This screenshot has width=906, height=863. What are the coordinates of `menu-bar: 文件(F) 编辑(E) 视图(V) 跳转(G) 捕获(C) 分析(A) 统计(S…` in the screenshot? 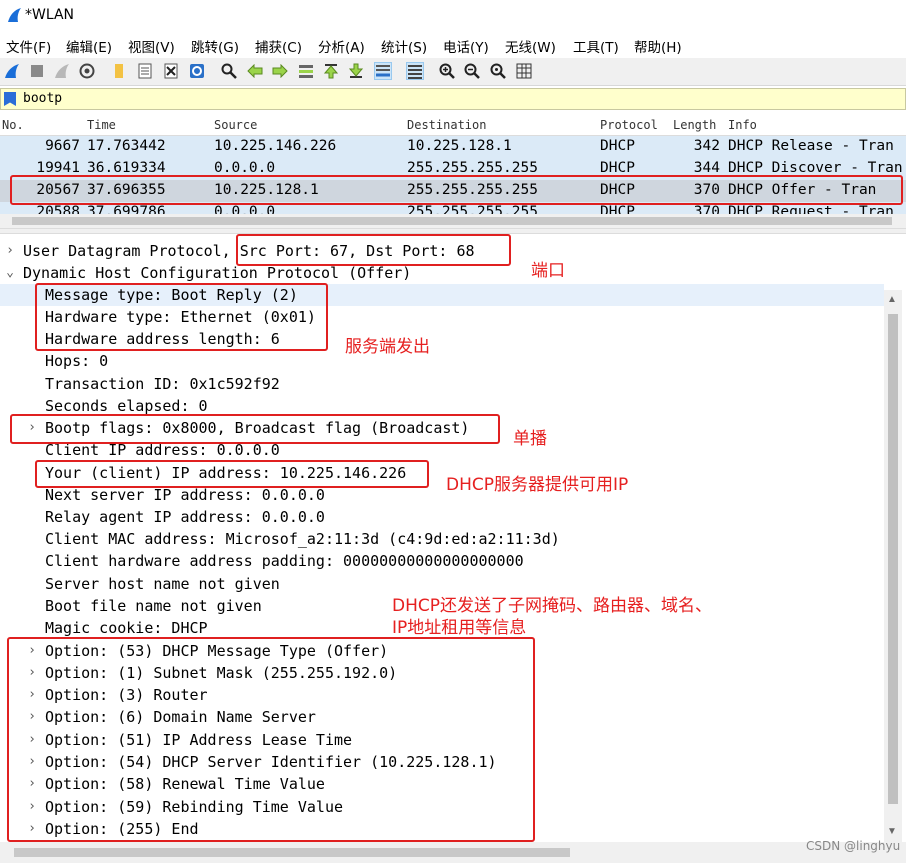 It's located at (453, 45).